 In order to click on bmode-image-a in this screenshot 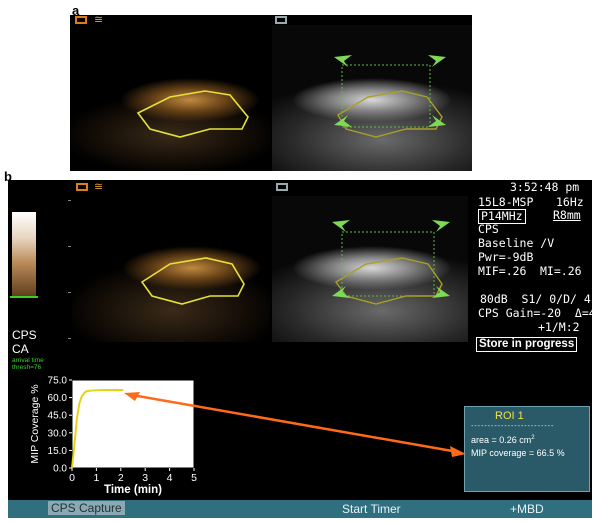, I will do `click(372, 98)`.